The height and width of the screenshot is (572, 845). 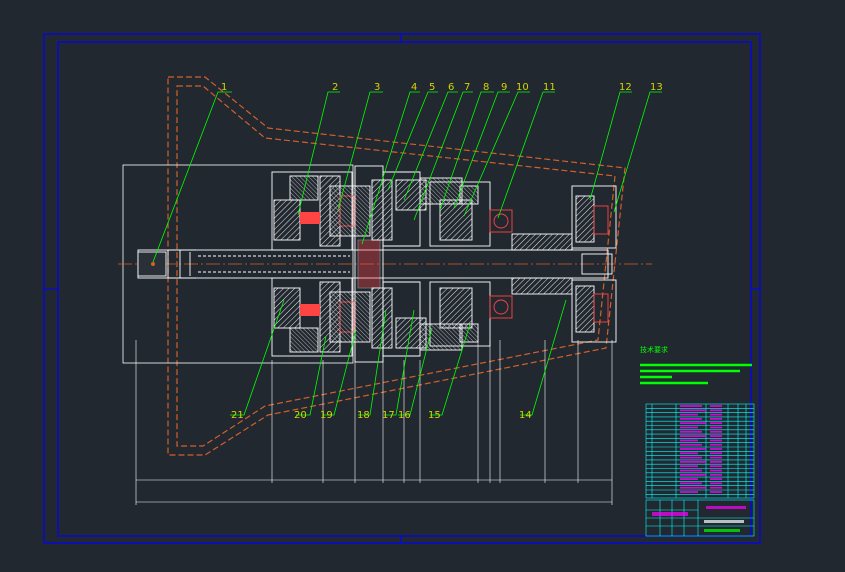 I want to click on part-label-15: 15, so click(x=434, y=415).